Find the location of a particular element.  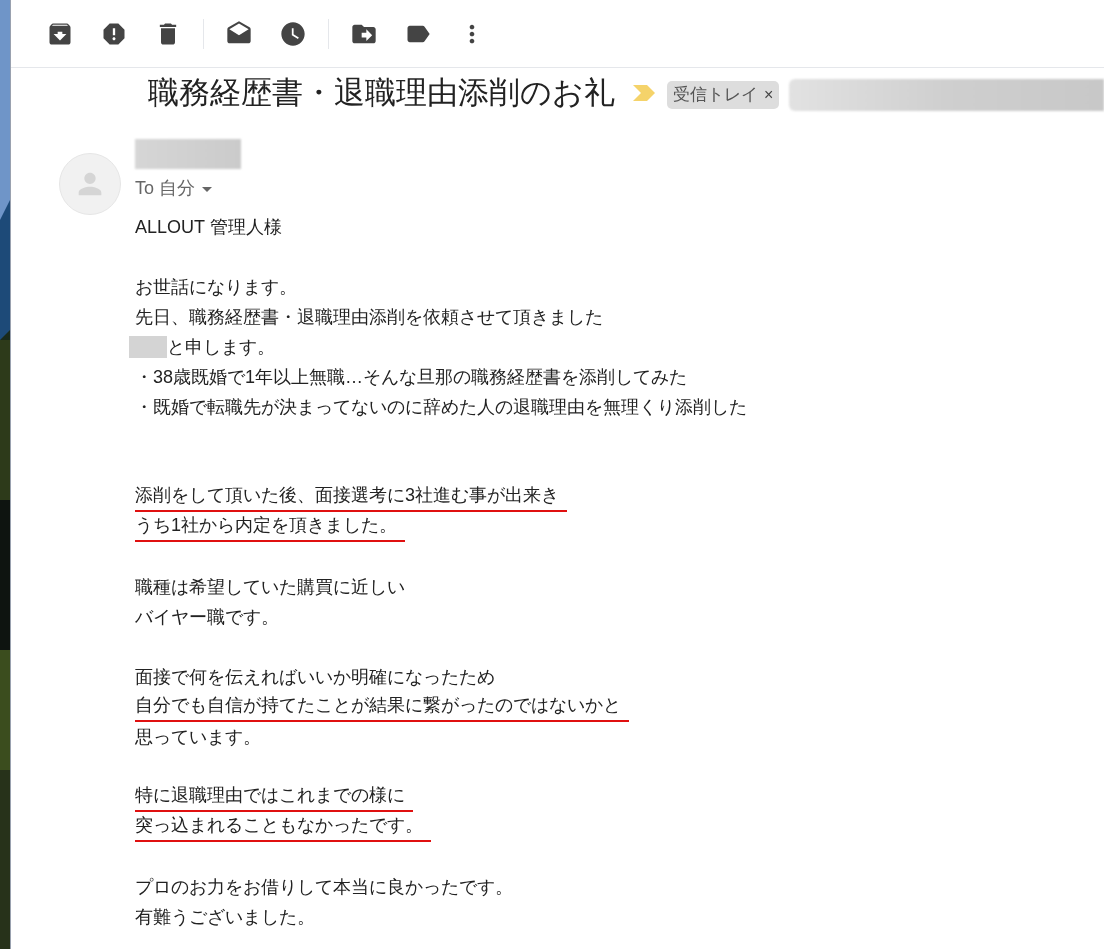

label-chip: 受信トレイ × is located at coordinates (723, 95).